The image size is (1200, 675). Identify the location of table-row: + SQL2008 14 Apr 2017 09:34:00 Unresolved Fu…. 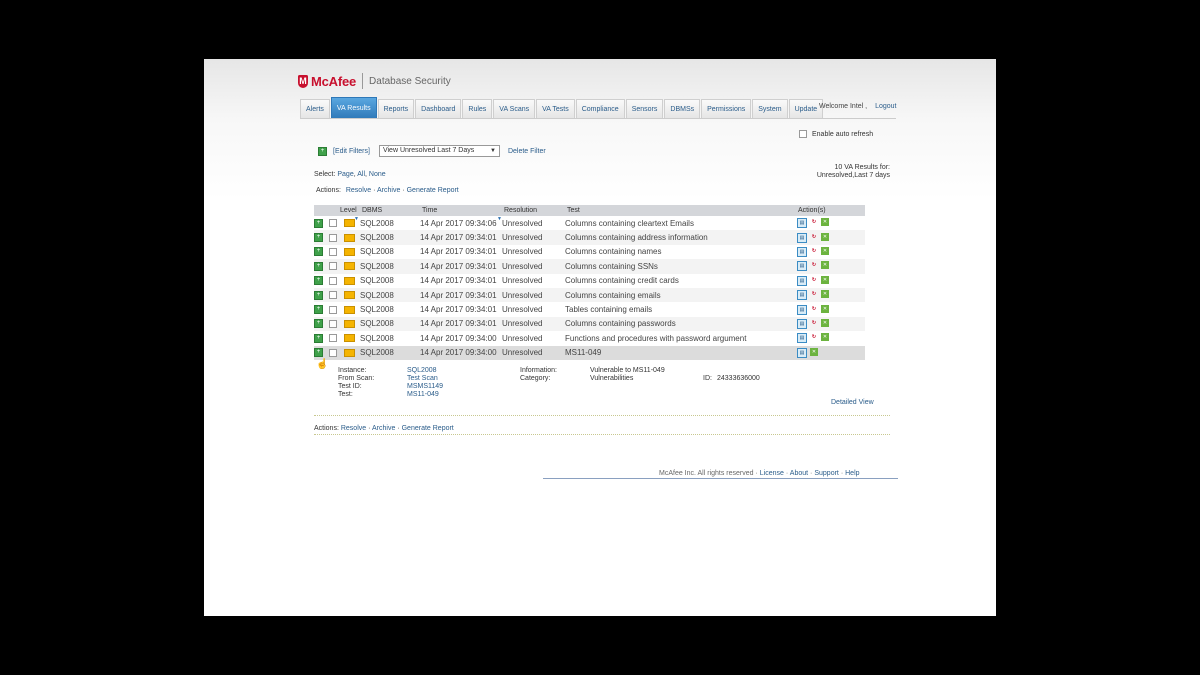
(589, 338).